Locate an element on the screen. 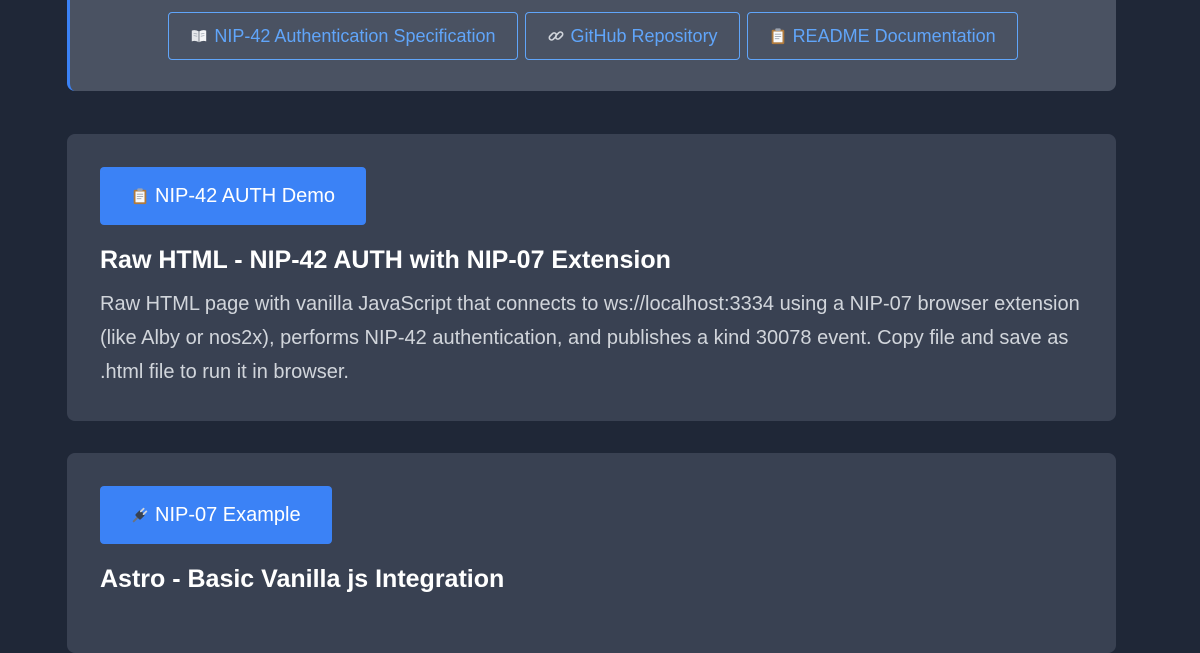  readme-documentation-link-label: README Documentation is located at coordinates (894, 35).